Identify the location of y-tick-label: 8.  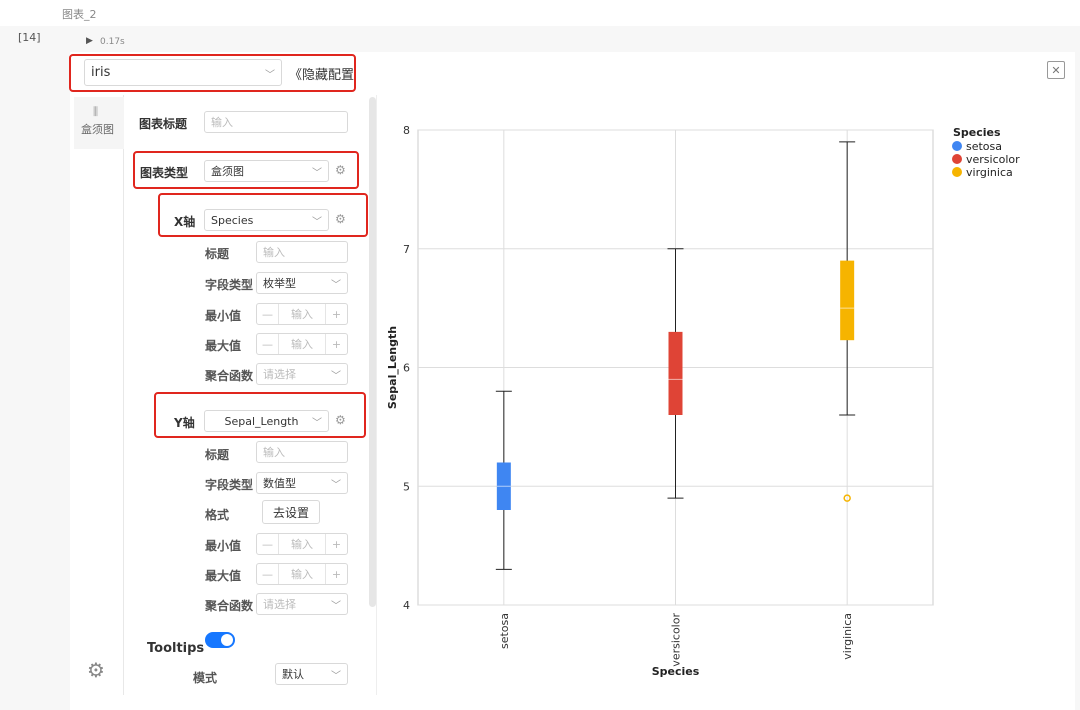
(406, 130).